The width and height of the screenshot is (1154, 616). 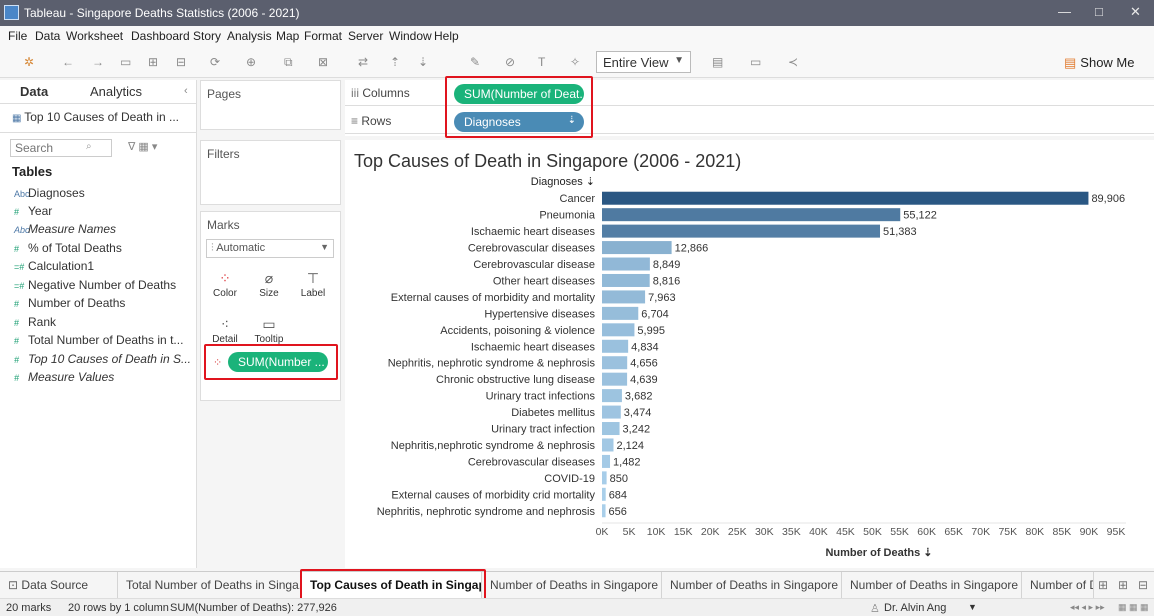 I want to click on menu-file: File, so click(x=17, y=36).